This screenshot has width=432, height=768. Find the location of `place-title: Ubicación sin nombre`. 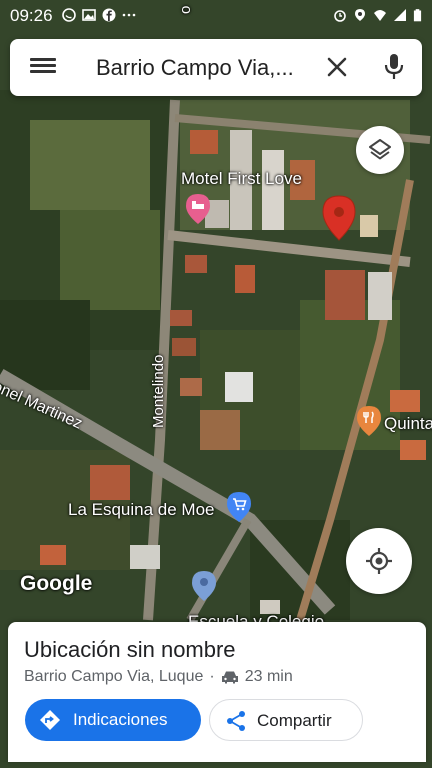

place-title: Ubicación sin nombre is located at coordinates (130, 649).